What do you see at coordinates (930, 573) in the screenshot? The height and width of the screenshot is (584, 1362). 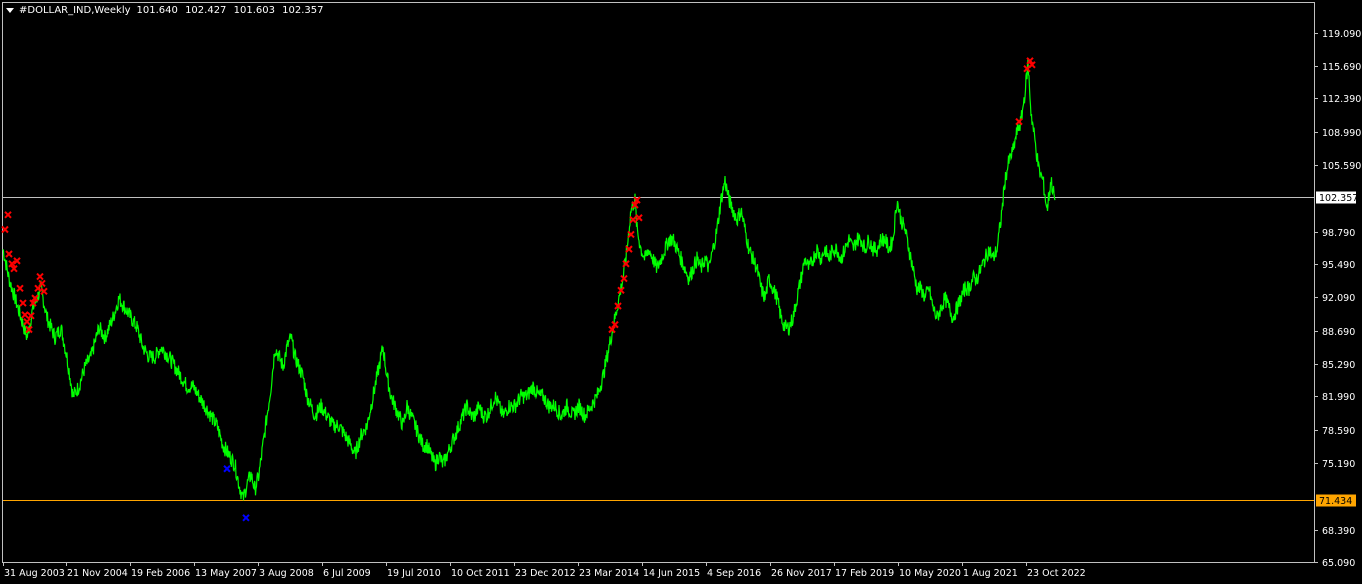 I see `x-tick-label: 10 May 2020` at bounding box center [930, 573].